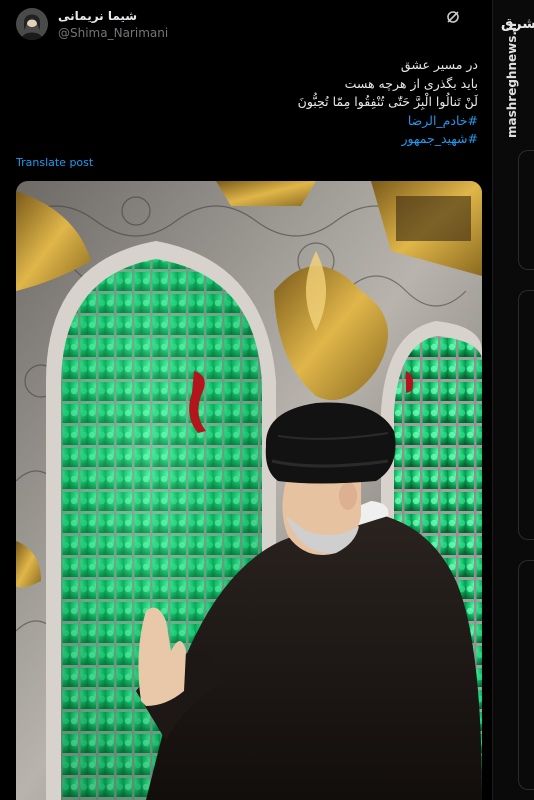  What do you see at coordinates (32, 24) in the screenshot?
I see `avatar` at bounding box center [32, 24].